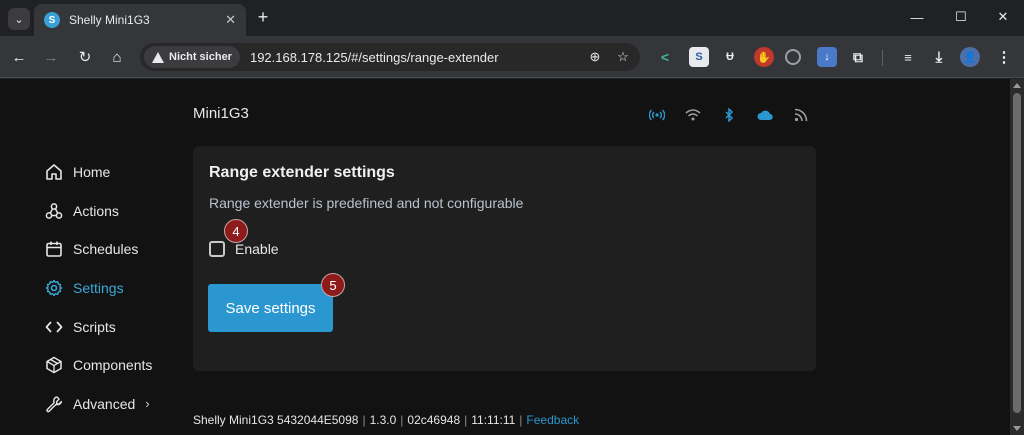  Describe the element at coordinates (147, 404) in the screenshot. I see `chevron-right-icon: ›` at that location.